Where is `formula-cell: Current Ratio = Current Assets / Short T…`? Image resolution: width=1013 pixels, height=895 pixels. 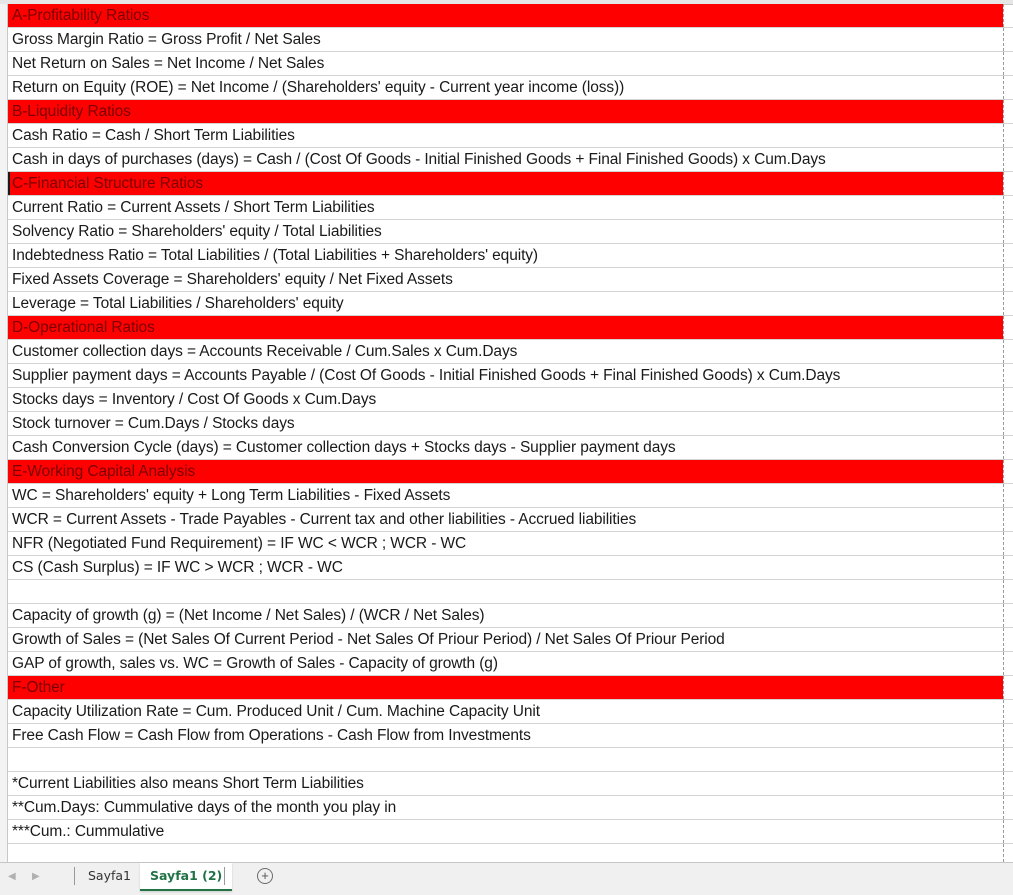 formula-cell: Current Ratio = Current Assets / Short T… is located at coordinates (505, 207).